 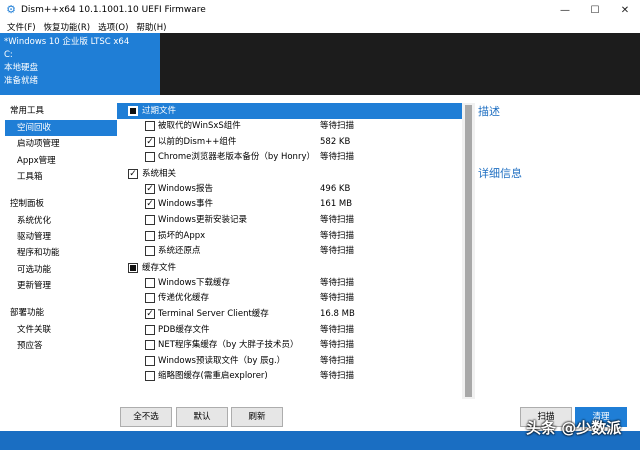 What do you see at coordinates (289, 143) in the screenshot?
I see `cleanup-item-row: ✓ 以前的Dism++组件 582 KB` at bounding box center [289, 143].